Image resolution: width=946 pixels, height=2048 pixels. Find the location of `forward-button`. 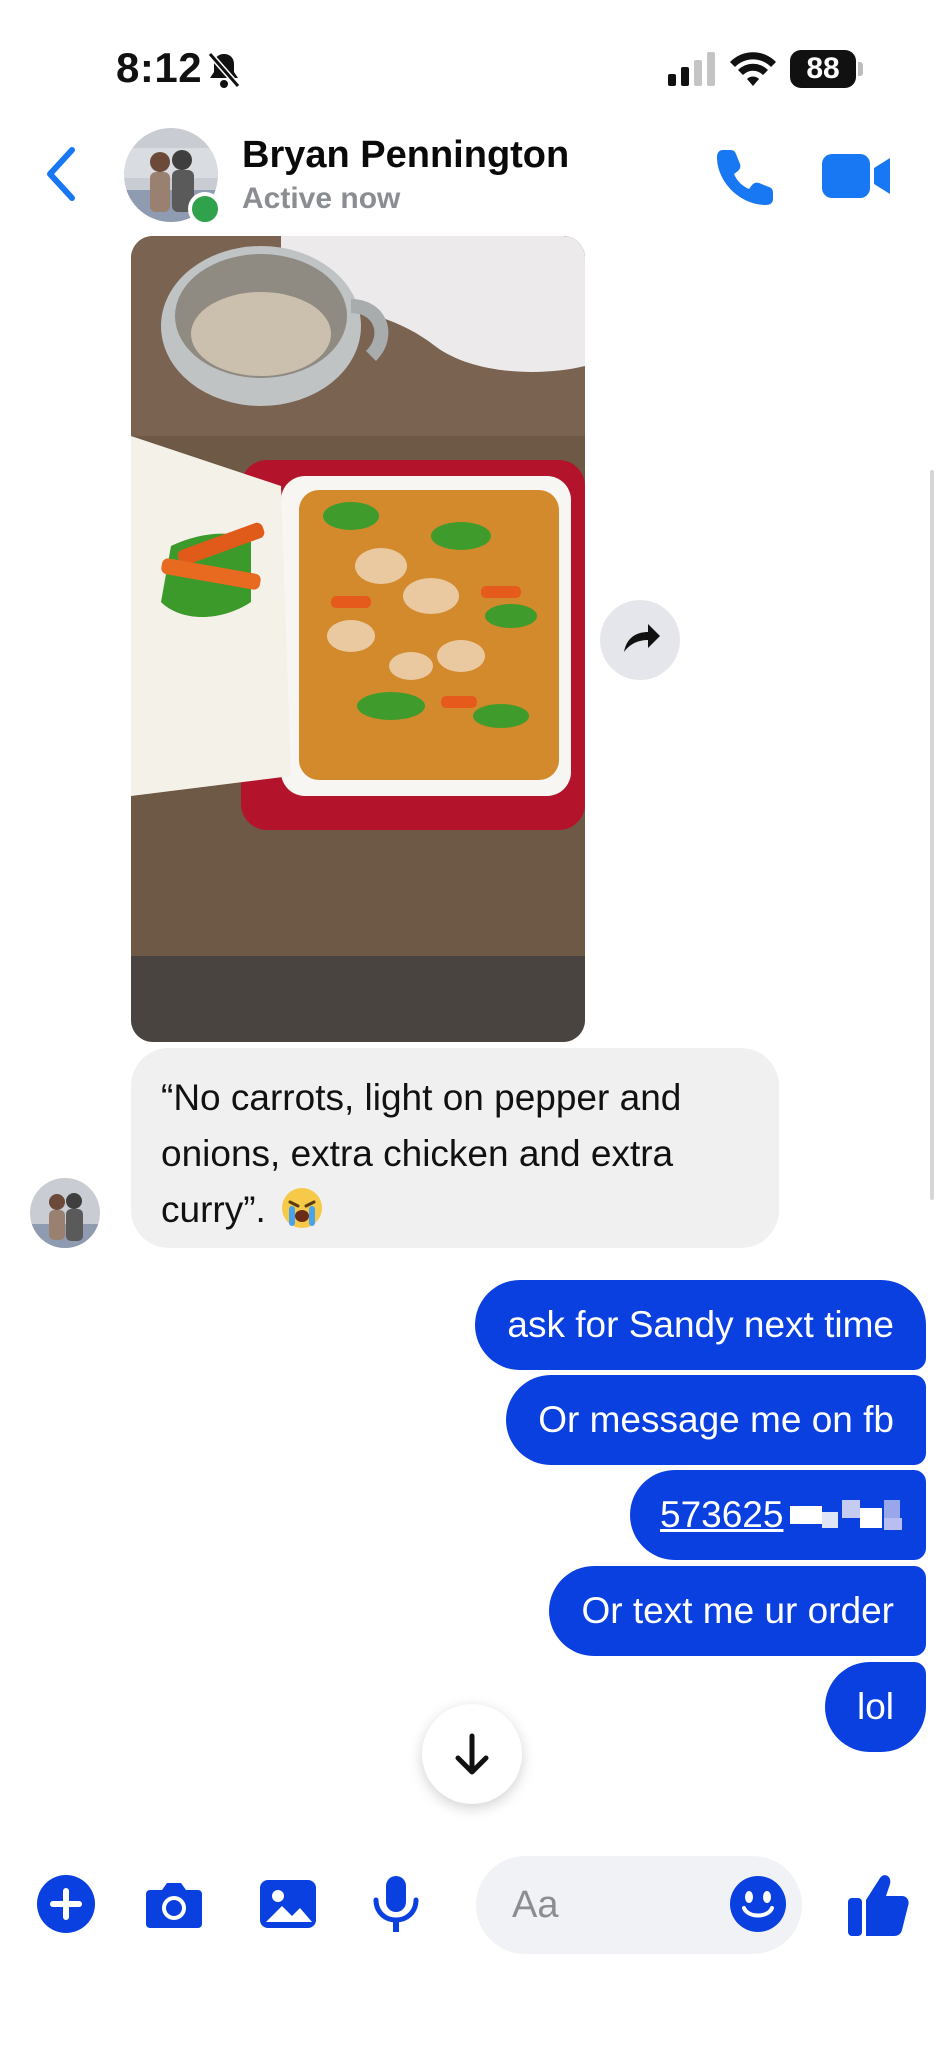

forward-button is located at coordinates (640, 640).